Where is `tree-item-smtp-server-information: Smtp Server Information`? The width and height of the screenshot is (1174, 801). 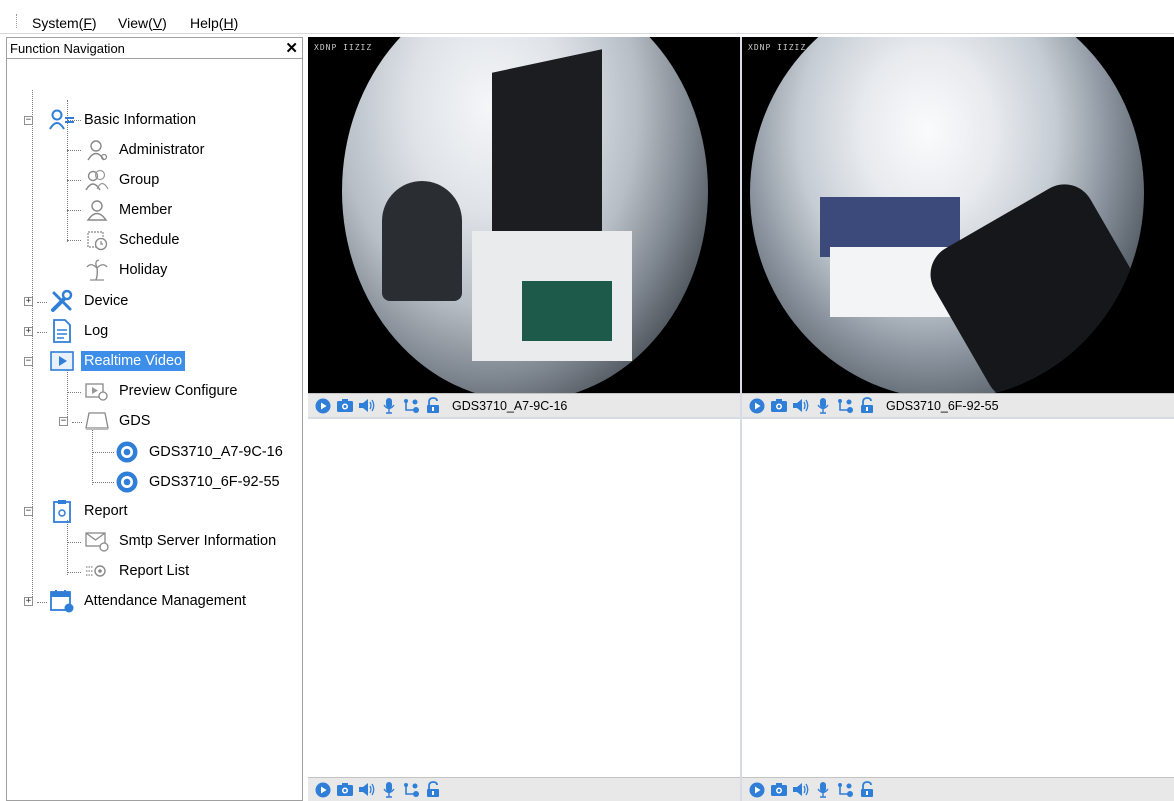
tree-item-smtp-server-information: Smtp Server Information is located at coordinates (181, 541).